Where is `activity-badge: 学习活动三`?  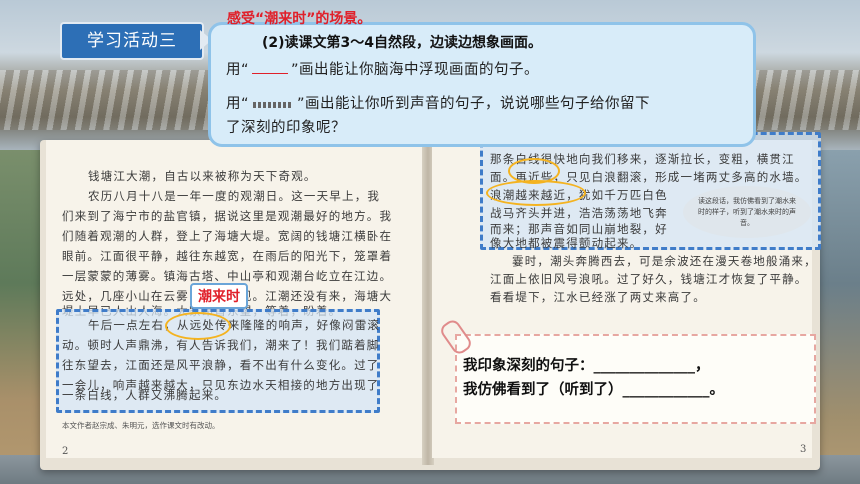 activity-badge: 学习活动三 is located at coordinates (132, 41).